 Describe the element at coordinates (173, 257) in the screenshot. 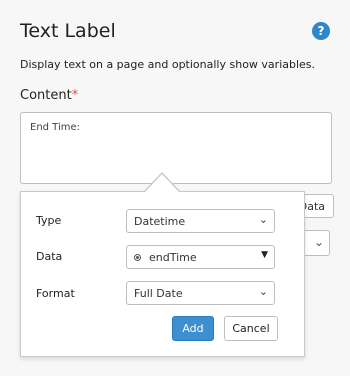

I see `data-select-value: endTime` at that location.